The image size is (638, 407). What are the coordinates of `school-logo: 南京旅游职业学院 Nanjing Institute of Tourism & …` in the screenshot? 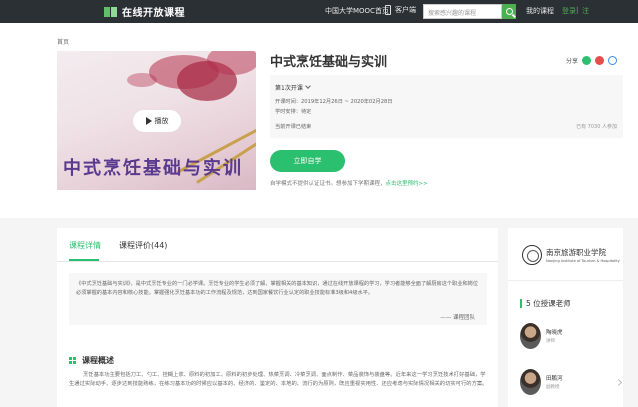 It's located at (571, 255).